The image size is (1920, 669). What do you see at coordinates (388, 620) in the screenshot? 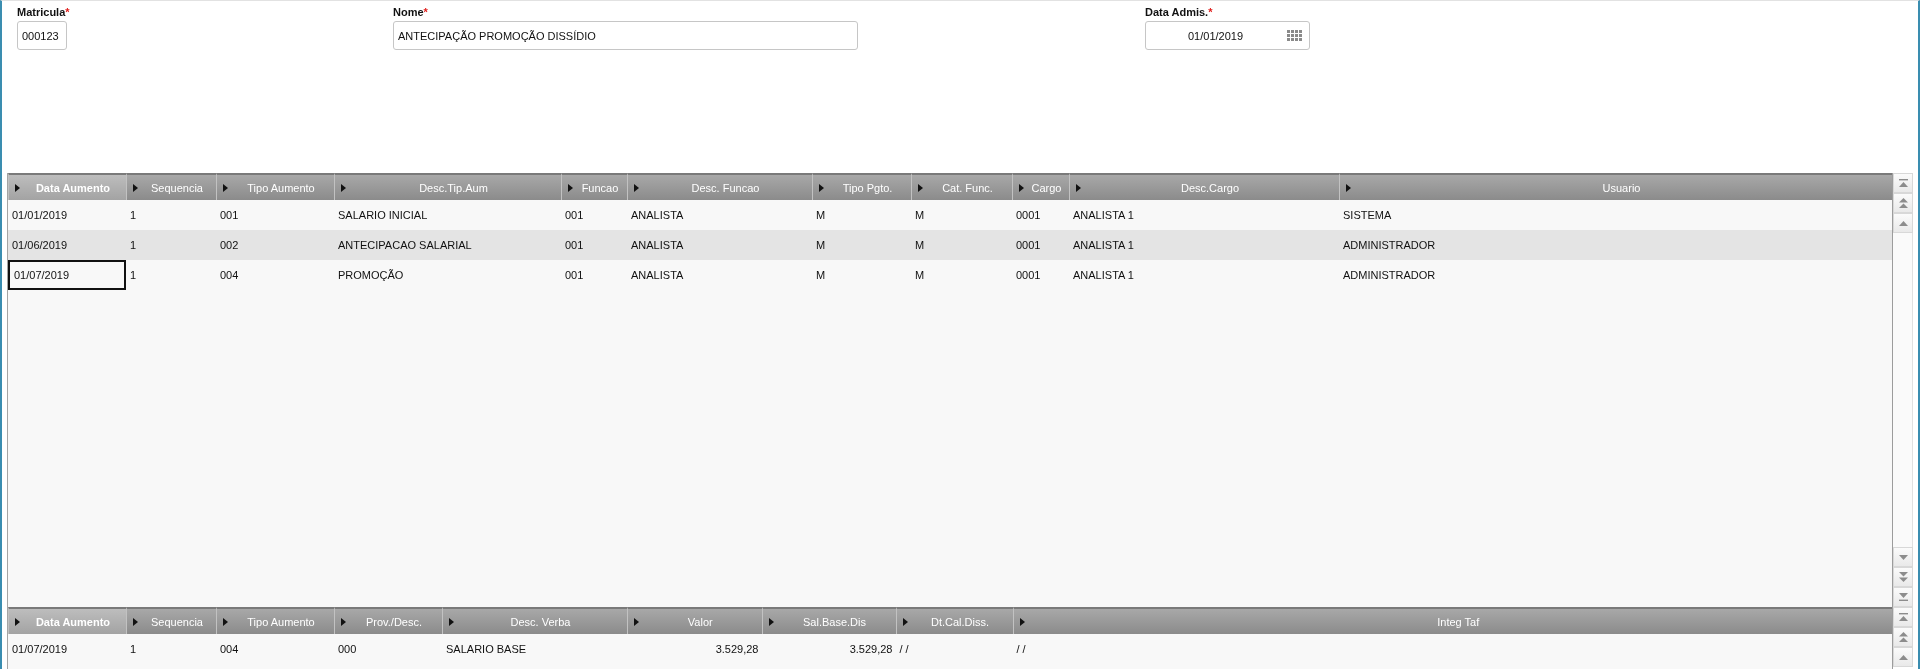
I see `column-header: Prov./Desc.` at bounding box center [388, 620].